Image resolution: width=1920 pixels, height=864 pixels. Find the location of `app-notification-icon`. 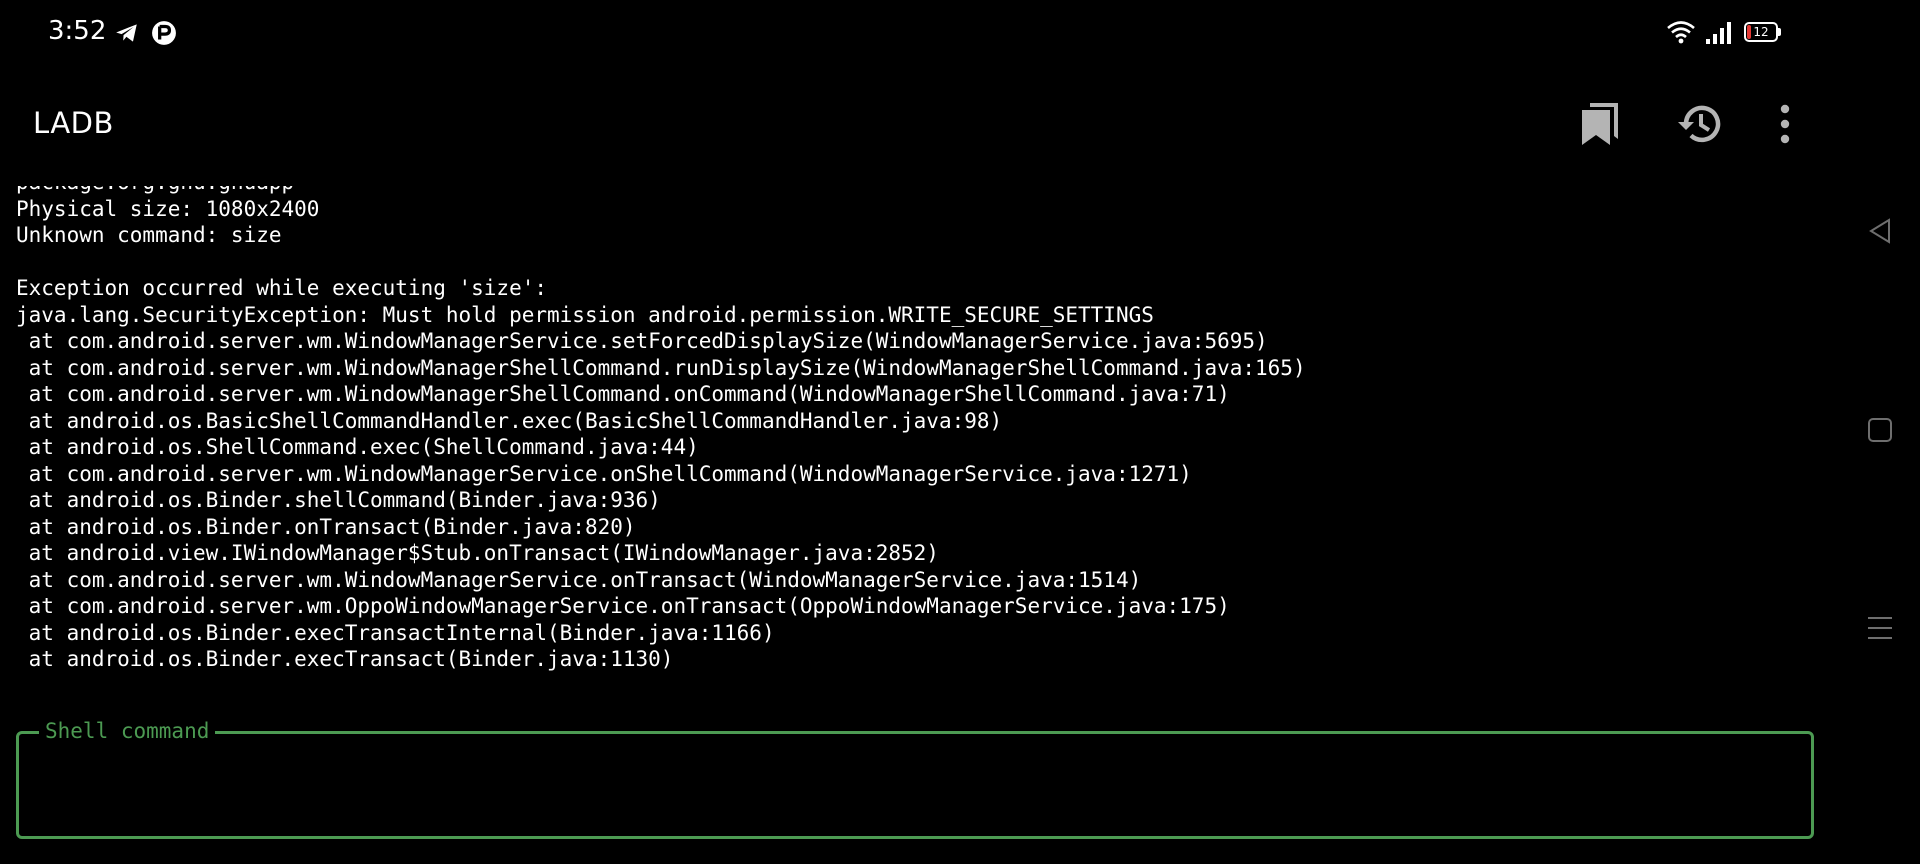

app-notification-icon is located at coordinates (164, 33).